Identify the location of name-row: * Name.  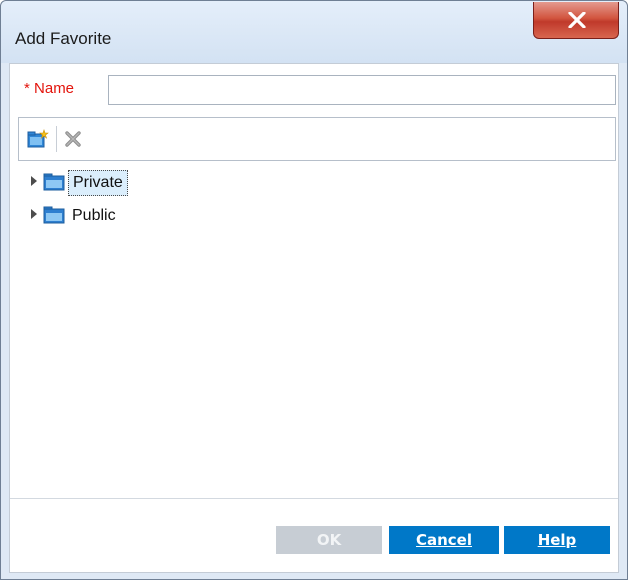
(314, 88).